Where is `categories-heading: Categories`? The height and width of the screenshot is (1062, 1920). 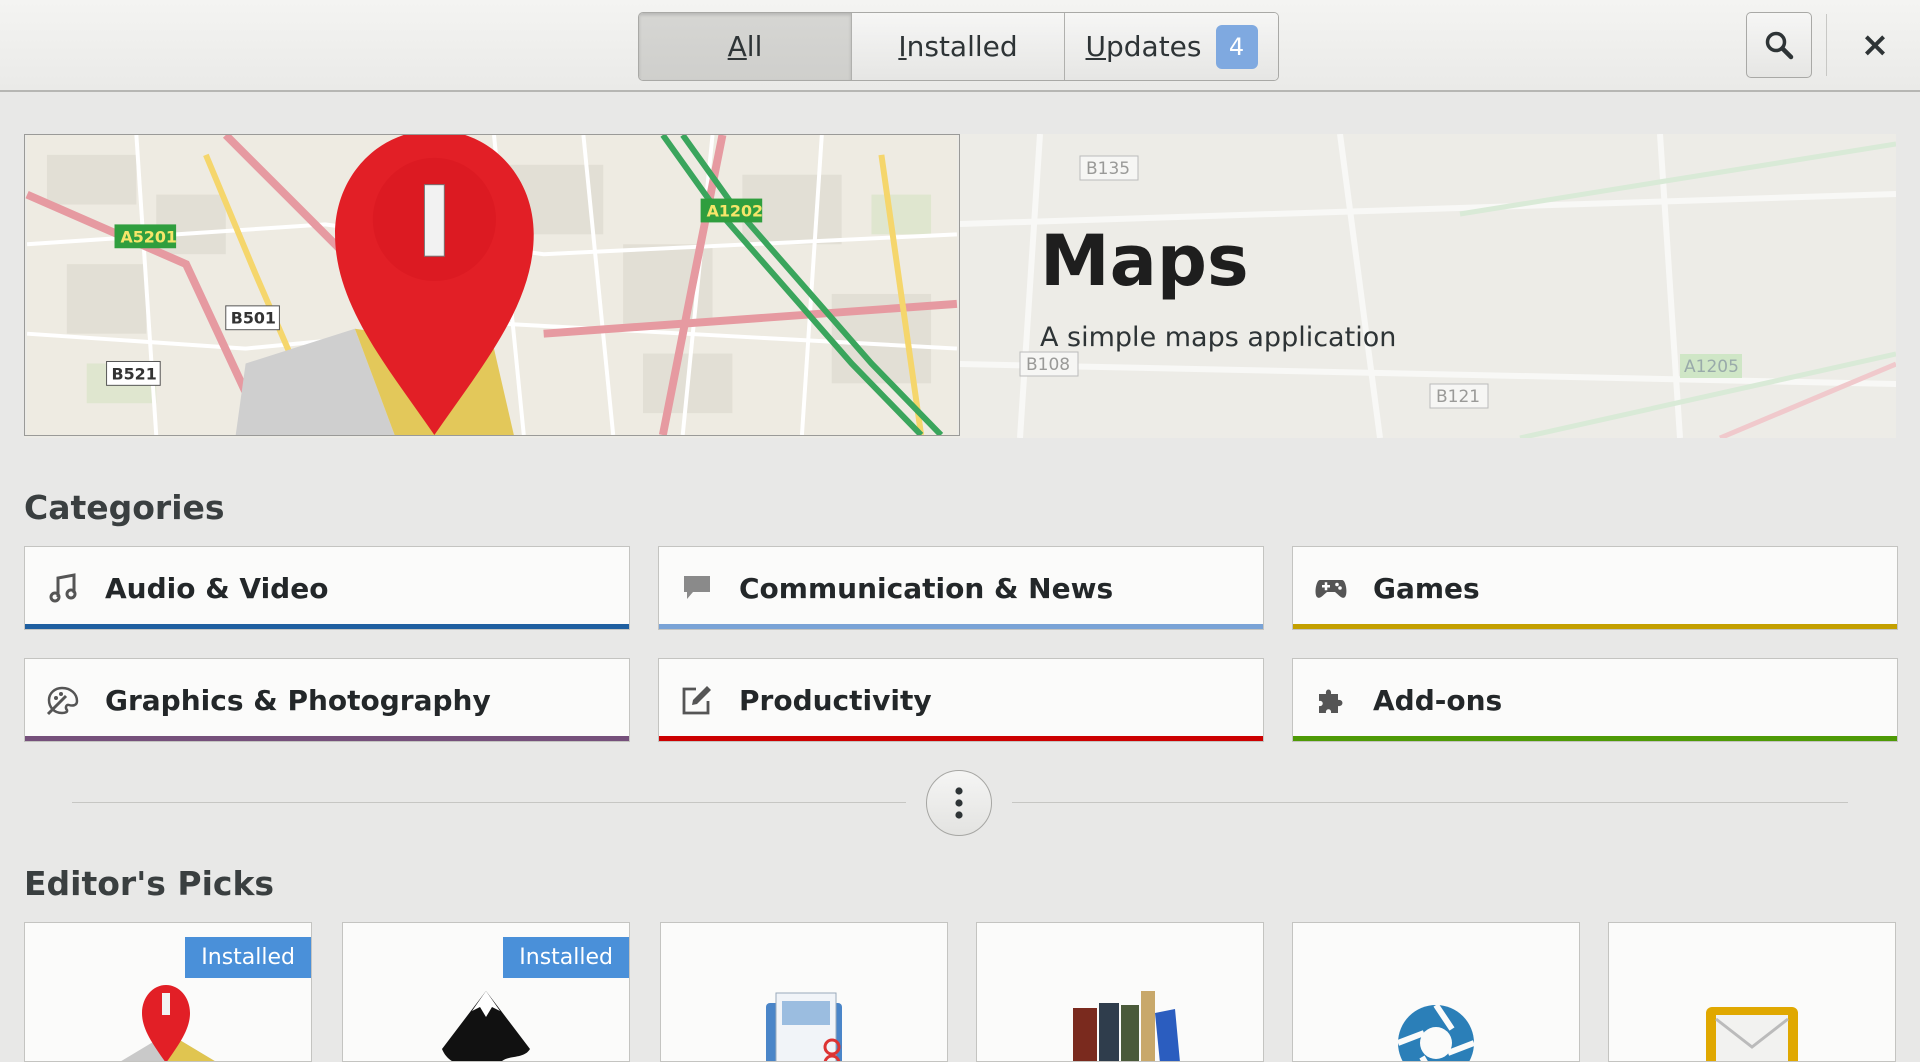 categories-heading: Categories is located at coordinates (124, 507).